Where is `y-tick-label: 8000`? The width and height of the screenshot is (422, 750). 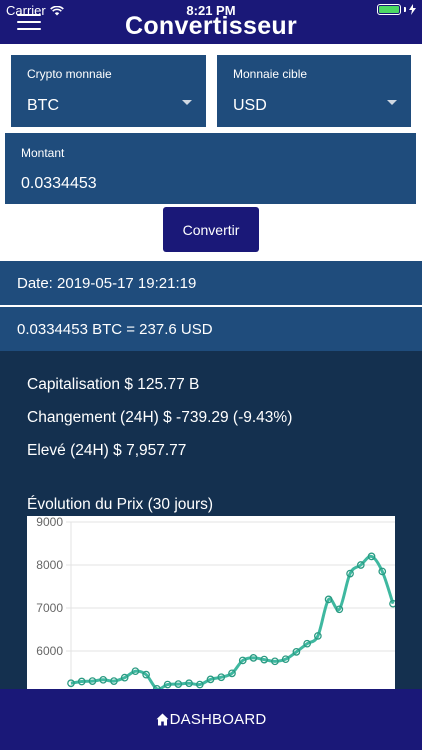 y-tick-label: 8000 is located at coordinates (49, 565).